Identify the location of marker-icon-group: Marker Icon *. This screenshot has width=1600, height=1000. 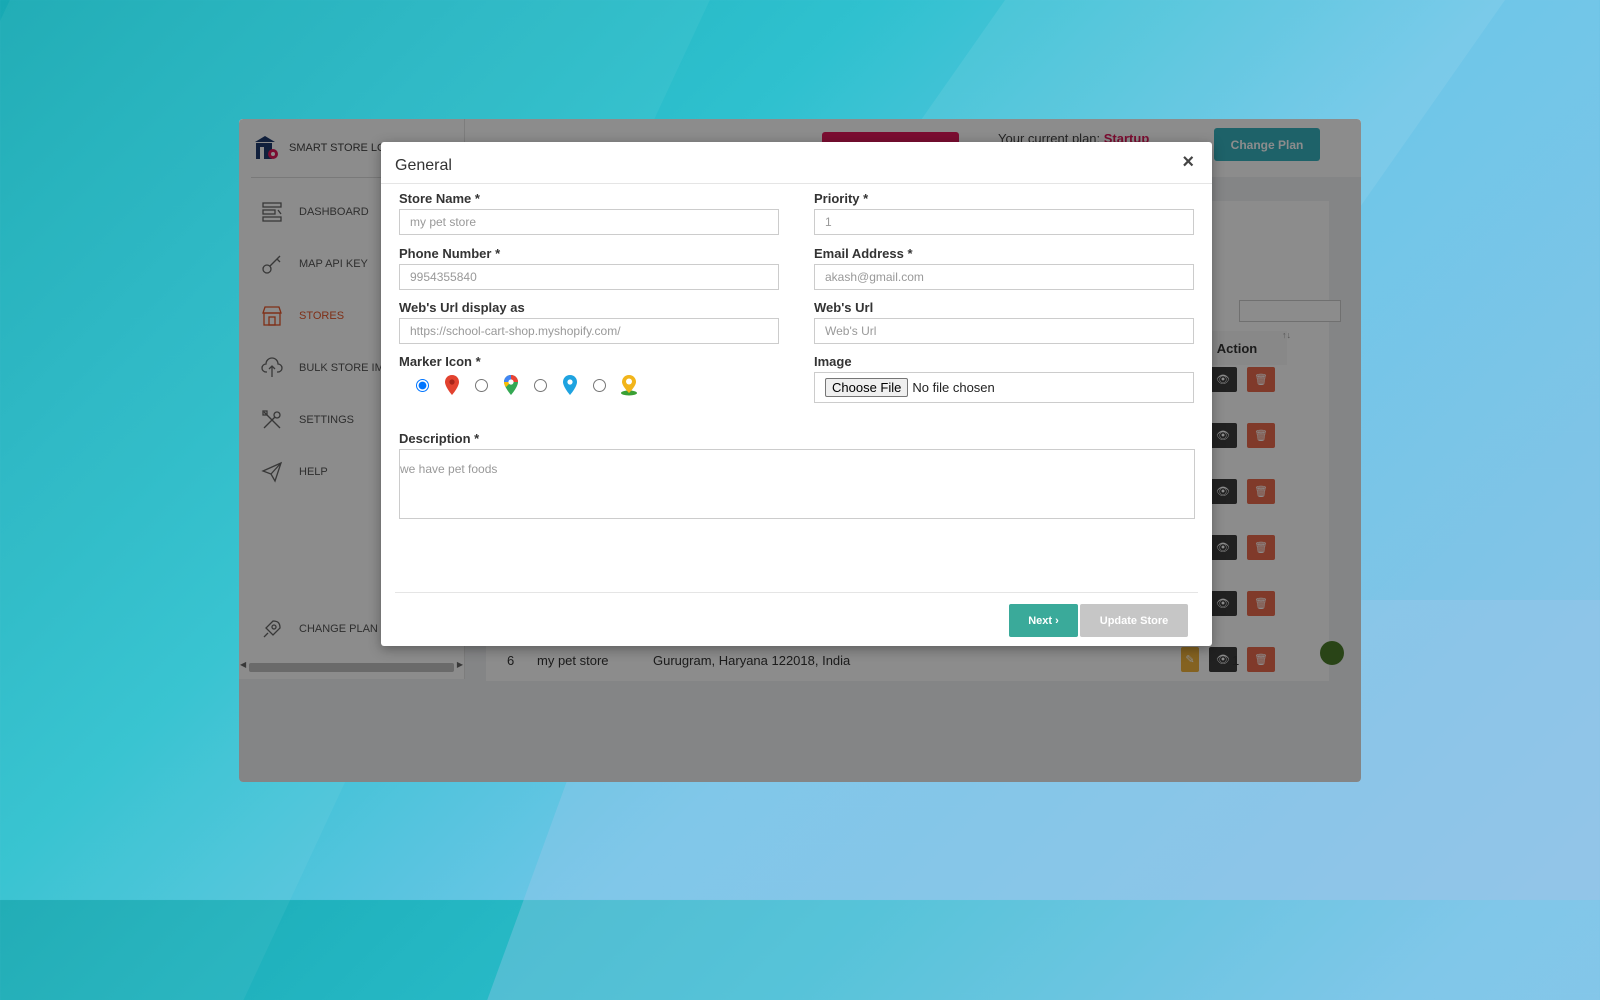
(589, 376).